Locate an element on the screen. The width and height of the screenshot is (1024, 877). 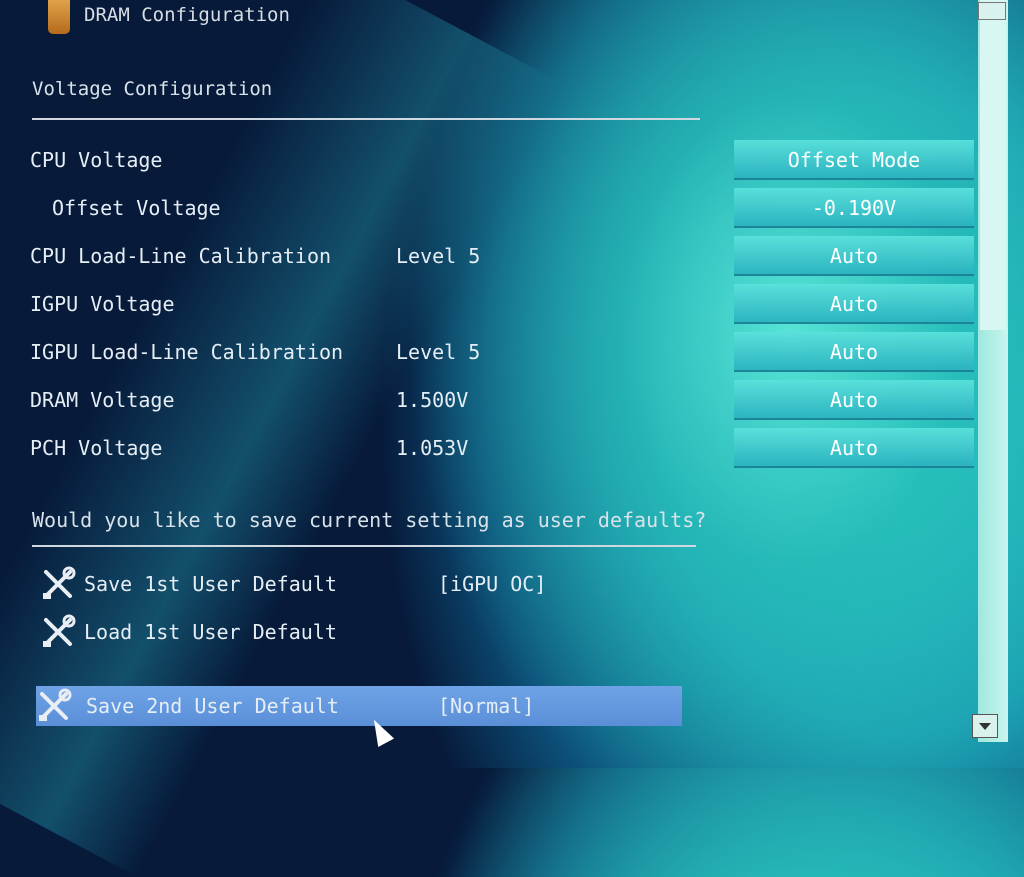
setting-label: DRAM Voltage is located at coordinates (102, 400).